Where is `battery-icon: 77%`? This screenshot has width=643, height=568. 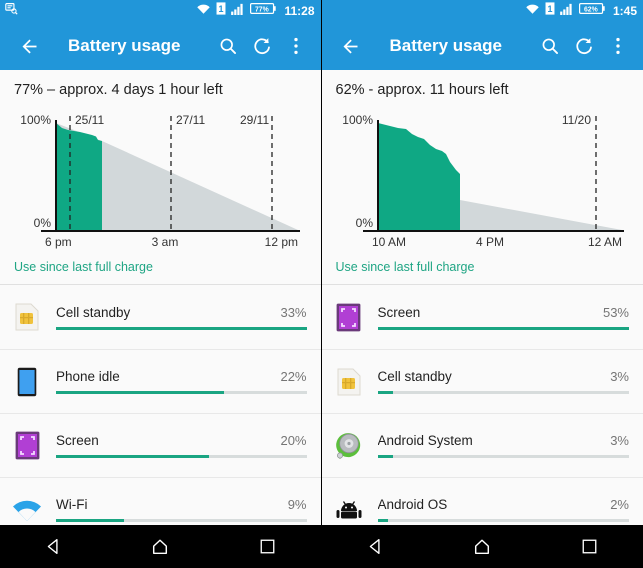
battery-icon: 77% is located at coordinates (263, 11).